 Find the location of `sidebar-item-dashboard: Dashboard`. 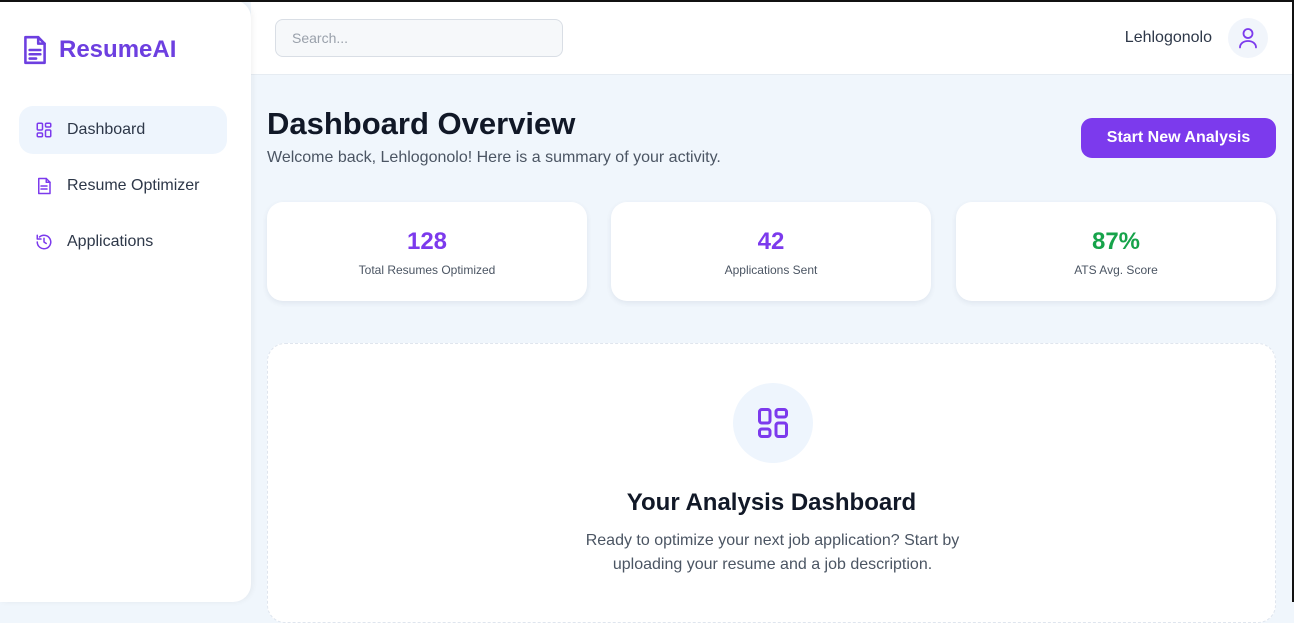

sidebar-item-dashboard: Dashboard is located at coordinates (123, 130).